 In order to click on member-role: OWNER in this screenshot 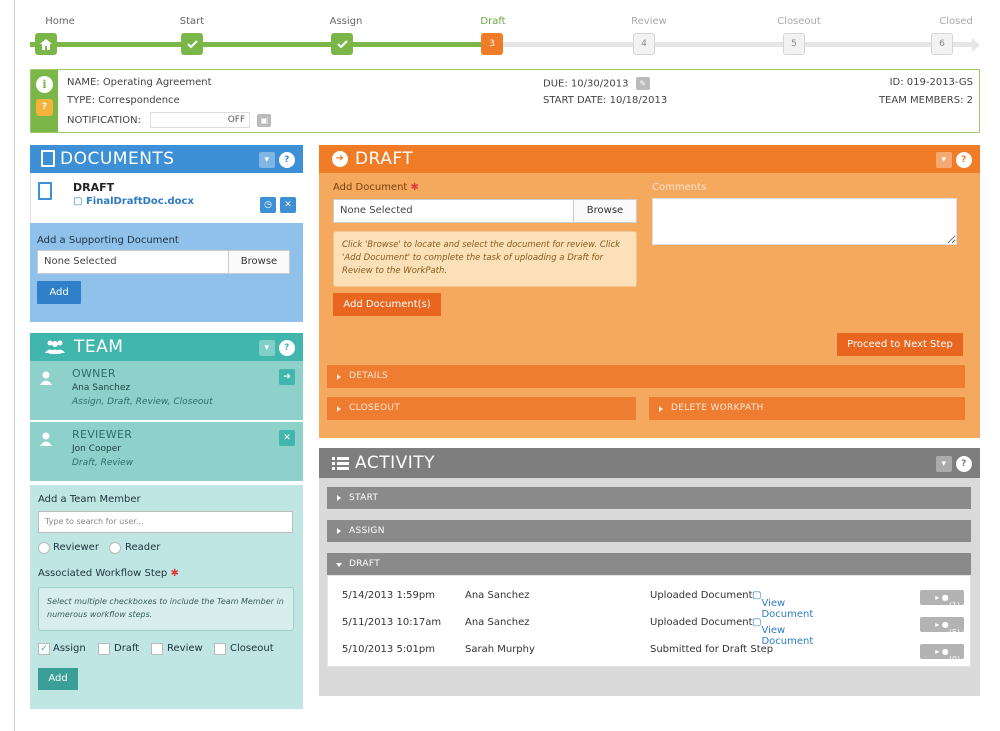, I will do `click(94, 373)`.